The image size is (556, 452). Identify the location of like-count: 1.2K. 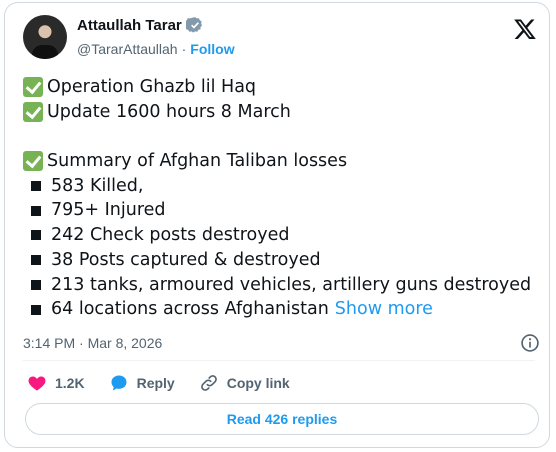
(70, 383).